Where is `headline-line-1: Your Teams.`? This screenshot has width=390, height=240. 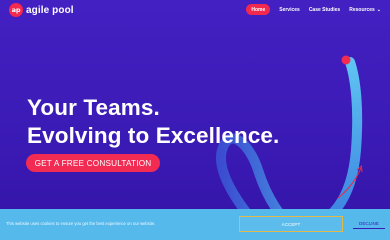 headline-line-1: Your Teams. is located at coordinates (93, 107).